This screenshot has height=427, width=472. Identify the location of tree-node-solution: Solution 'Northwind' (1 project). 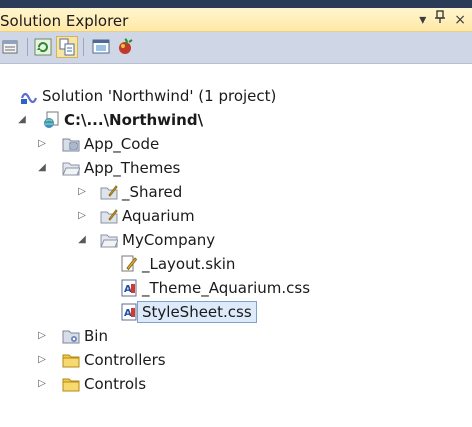
(236, 96).